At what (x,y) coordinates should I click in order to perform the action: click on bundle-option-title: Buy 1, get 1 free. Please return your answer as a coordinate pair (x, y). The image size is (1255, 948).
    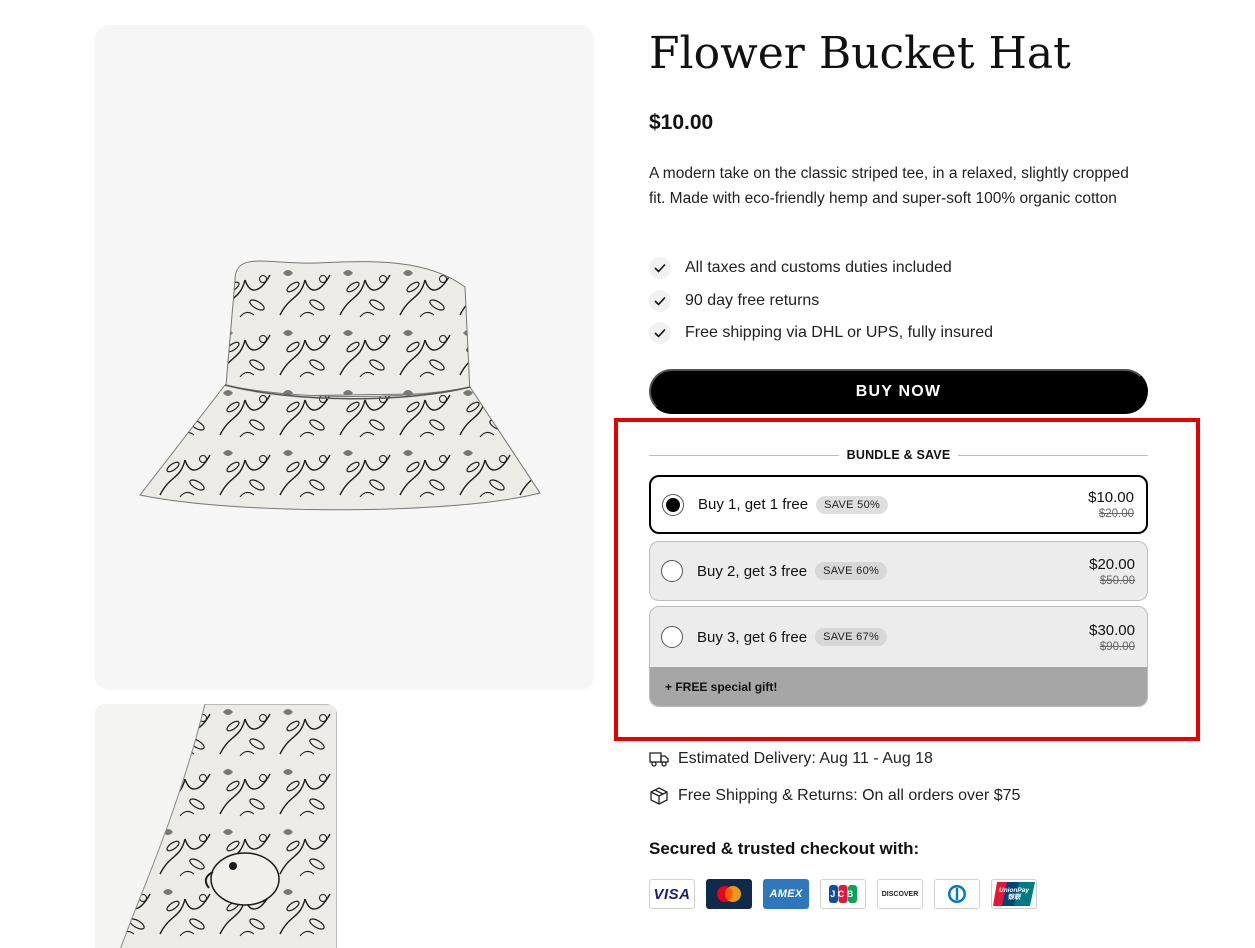
    Looking at the image, I should click on (753, 504).